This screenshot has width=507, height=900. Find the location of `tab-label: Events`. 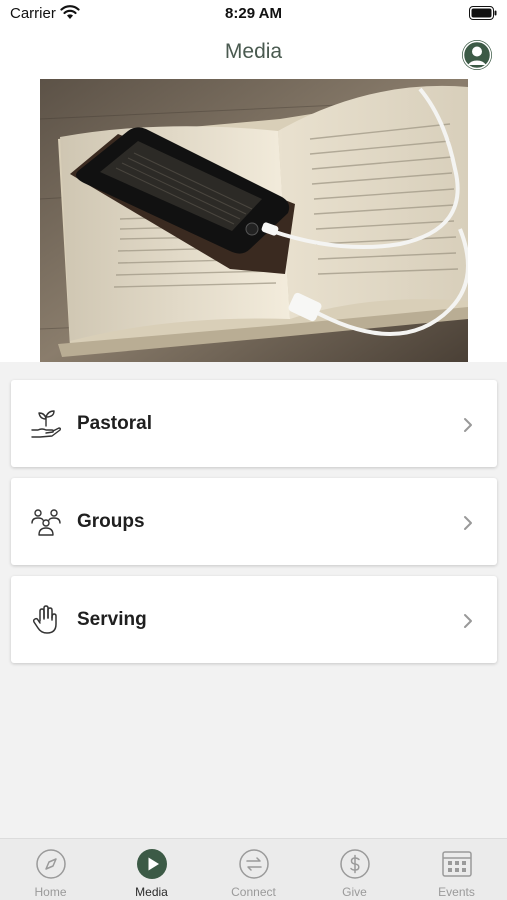

tab-label: Events is located at coordinates (456, 892).